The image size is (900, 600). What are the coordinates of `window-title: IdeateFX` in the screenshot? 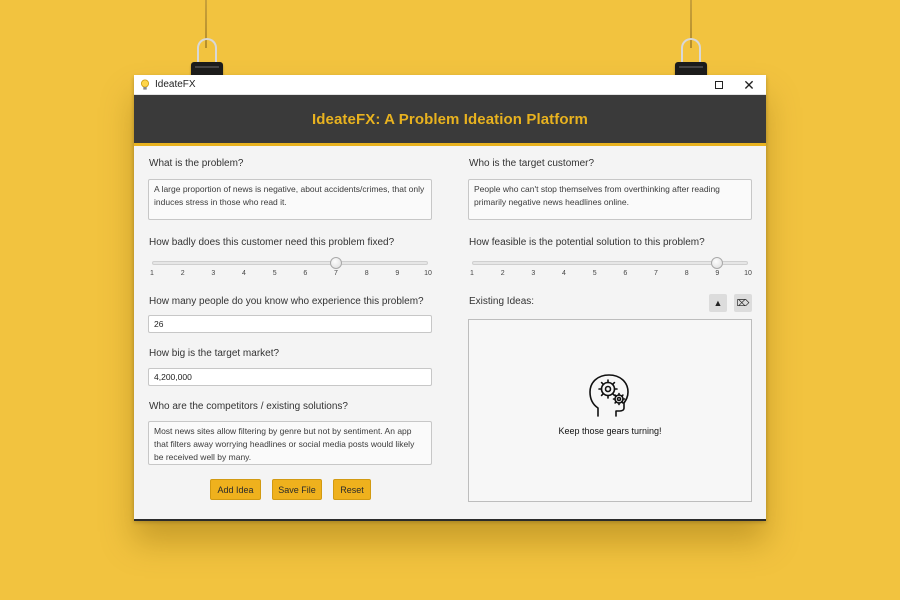 It's located at (175, 84).